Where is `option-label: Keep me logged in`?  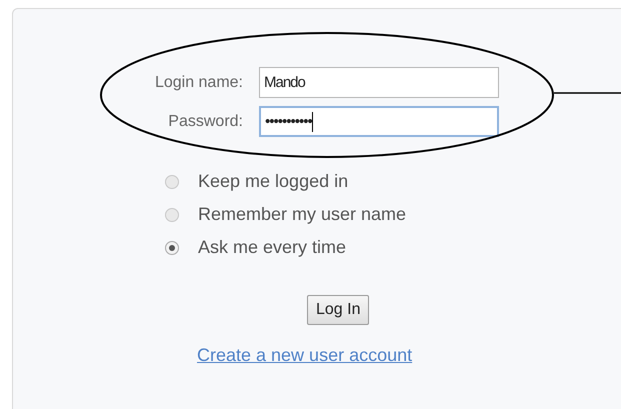
option-label: Keep me logged in is located at coordinates (273, 181).